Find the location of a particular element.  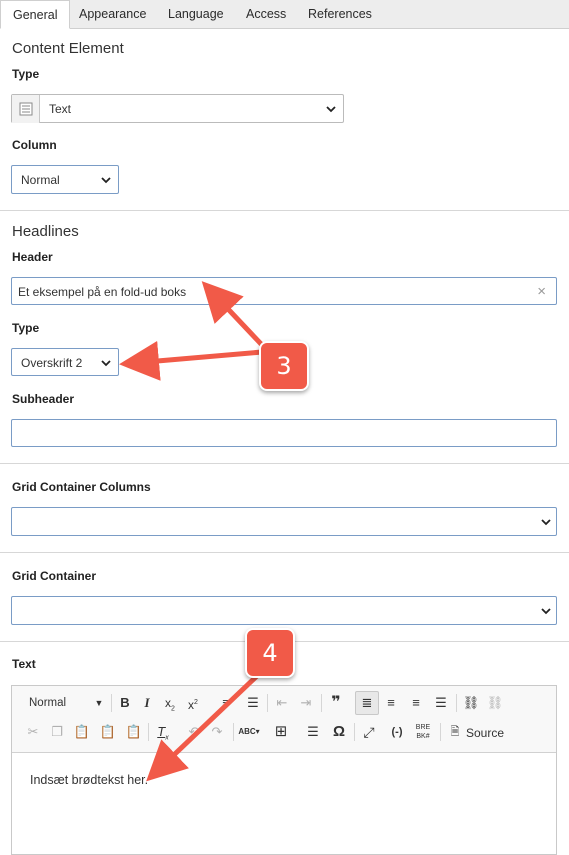

arrow-to-type is located at coordinates (191, 360).